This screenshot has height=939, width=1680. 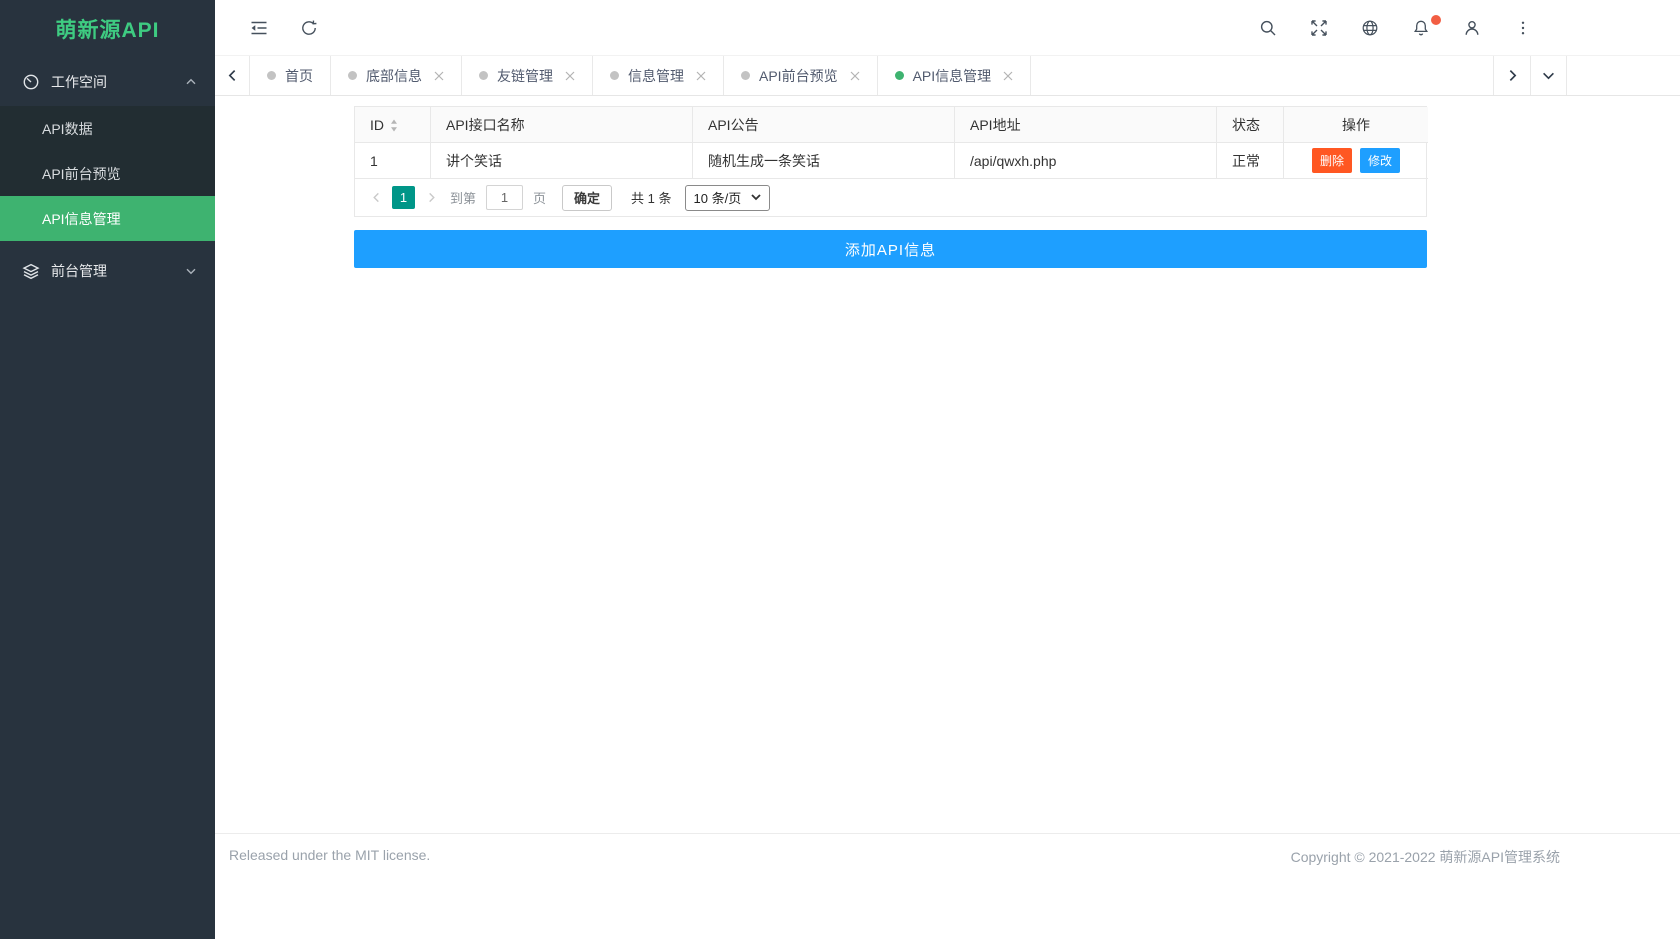 What do you see at coordinates (1426, 25) in the screenshot?
I see `bell-icon` at bounding box center [1426, 25].